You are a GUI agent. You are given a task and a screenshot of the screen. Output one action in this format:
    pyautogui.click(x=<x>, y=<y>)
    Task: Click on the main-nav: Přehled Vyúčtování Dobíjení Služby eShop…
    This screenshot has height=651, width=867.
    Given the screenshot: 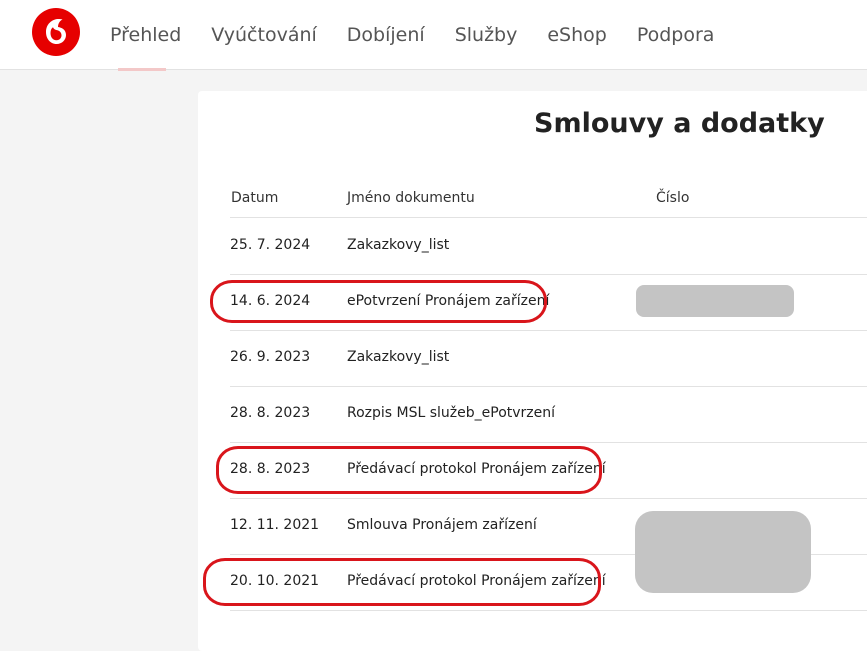 What is the action you would take?
    pyautogui.click(x=427, y=35)
    